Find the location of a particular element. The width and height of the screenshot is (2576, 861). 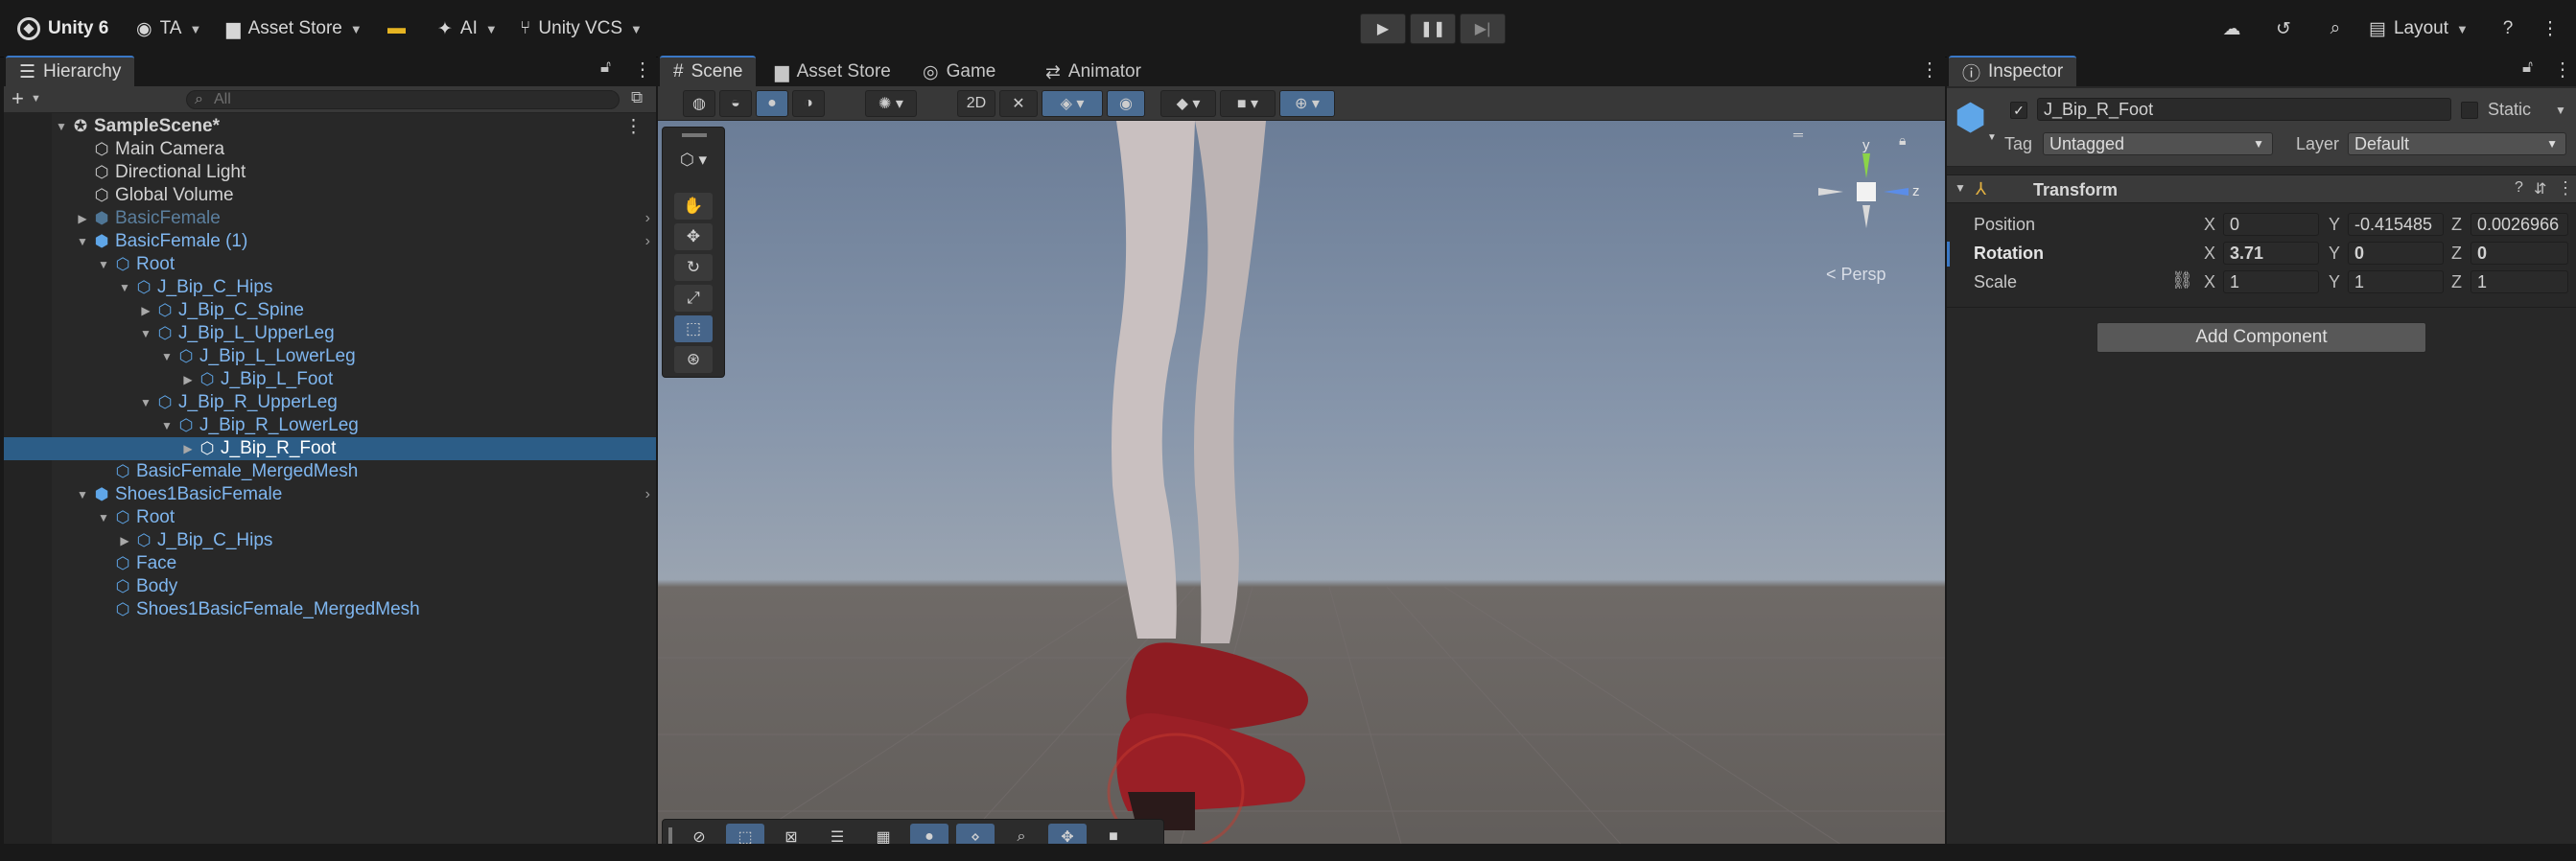

orientation-gizmo: y z is located at coordinates (1869, 198).